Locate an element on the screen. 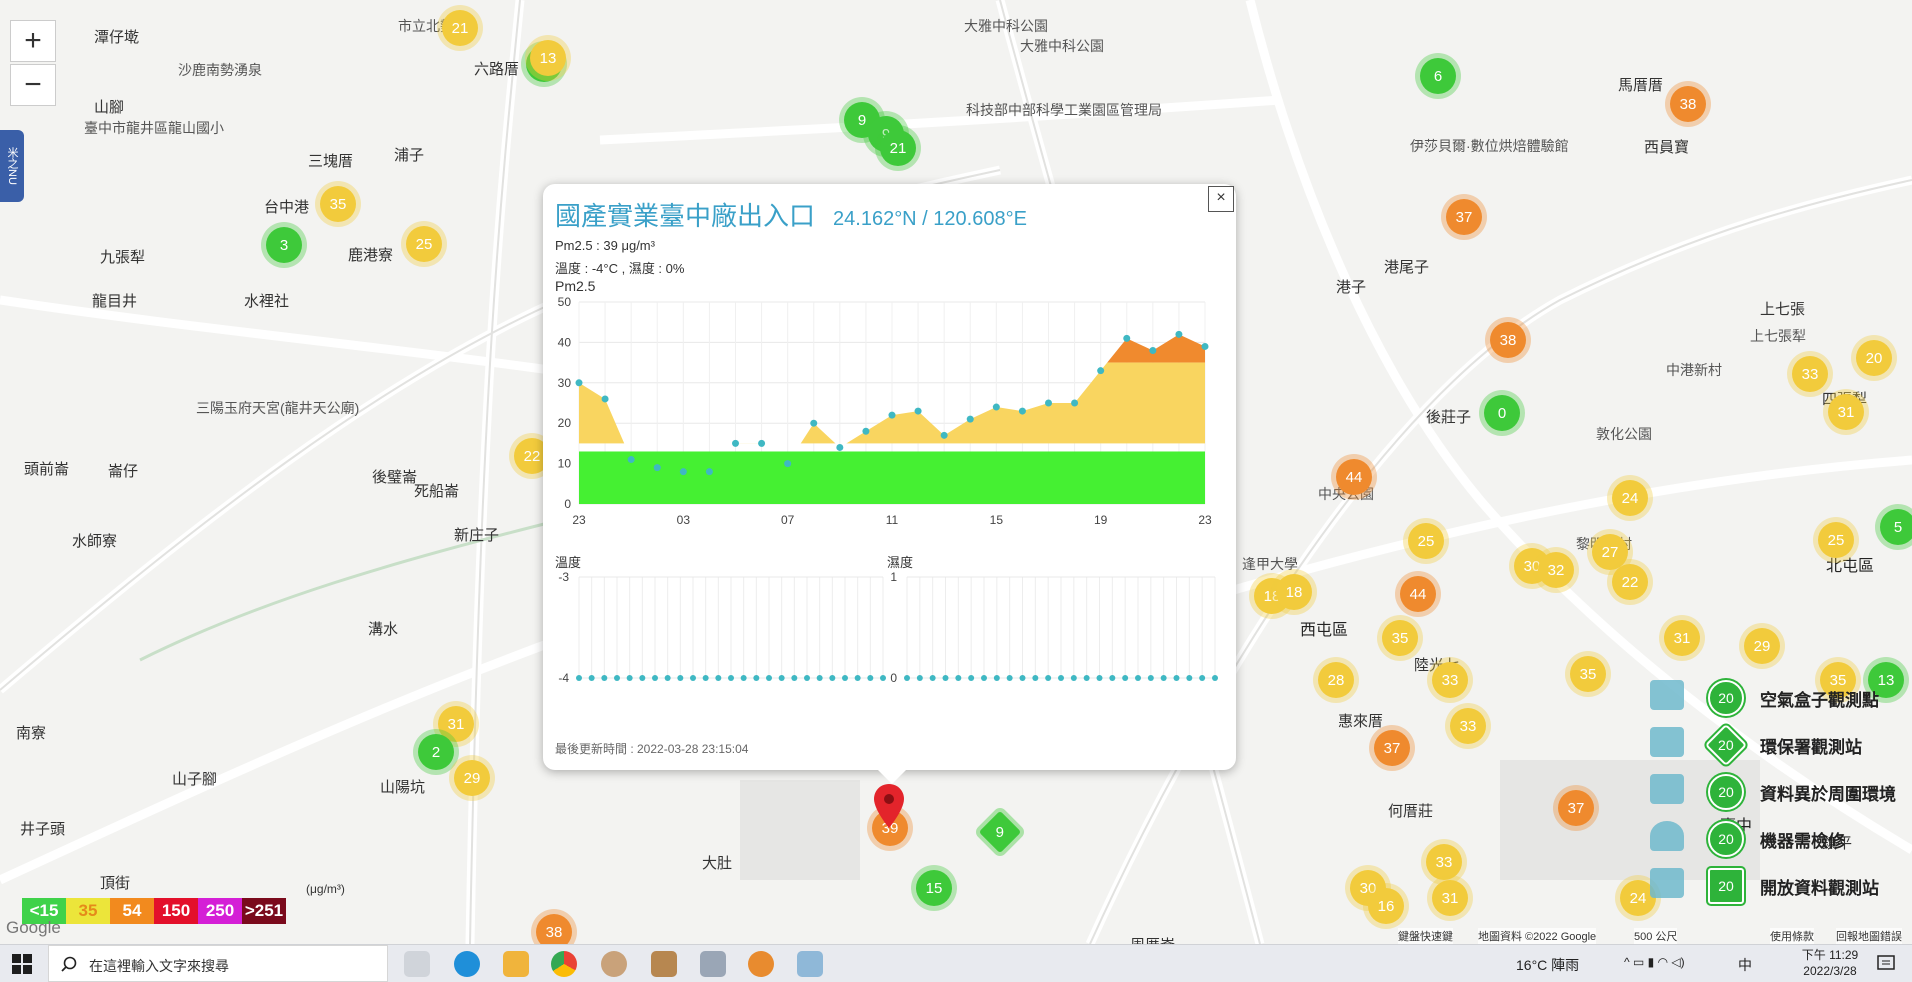 Image resolution: width=1912 pixels, height=982 pixels. station-marker: 0 is located at coordinates (1502, 413).